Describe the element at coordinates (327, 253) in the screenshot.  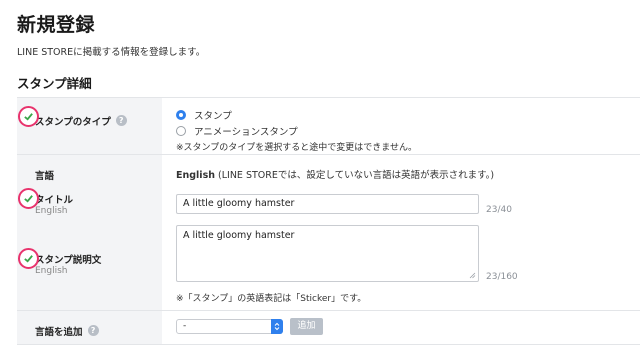
I see `description-textarea: A little gloomy hamster` at that location.